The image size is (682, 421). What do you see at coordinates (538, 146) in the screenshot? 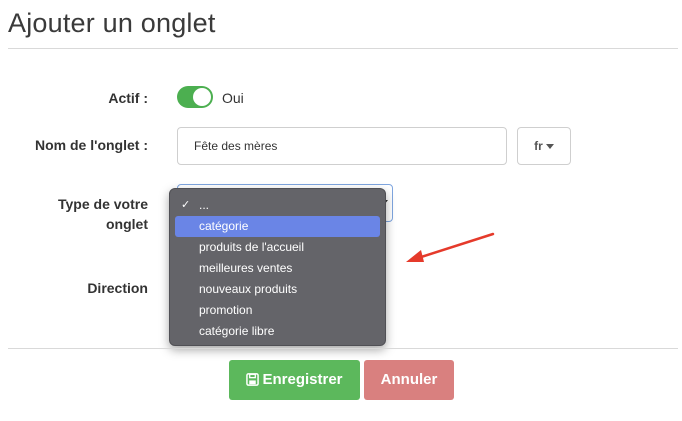
I see `language-label: fr` at bounding box center [538, 146].